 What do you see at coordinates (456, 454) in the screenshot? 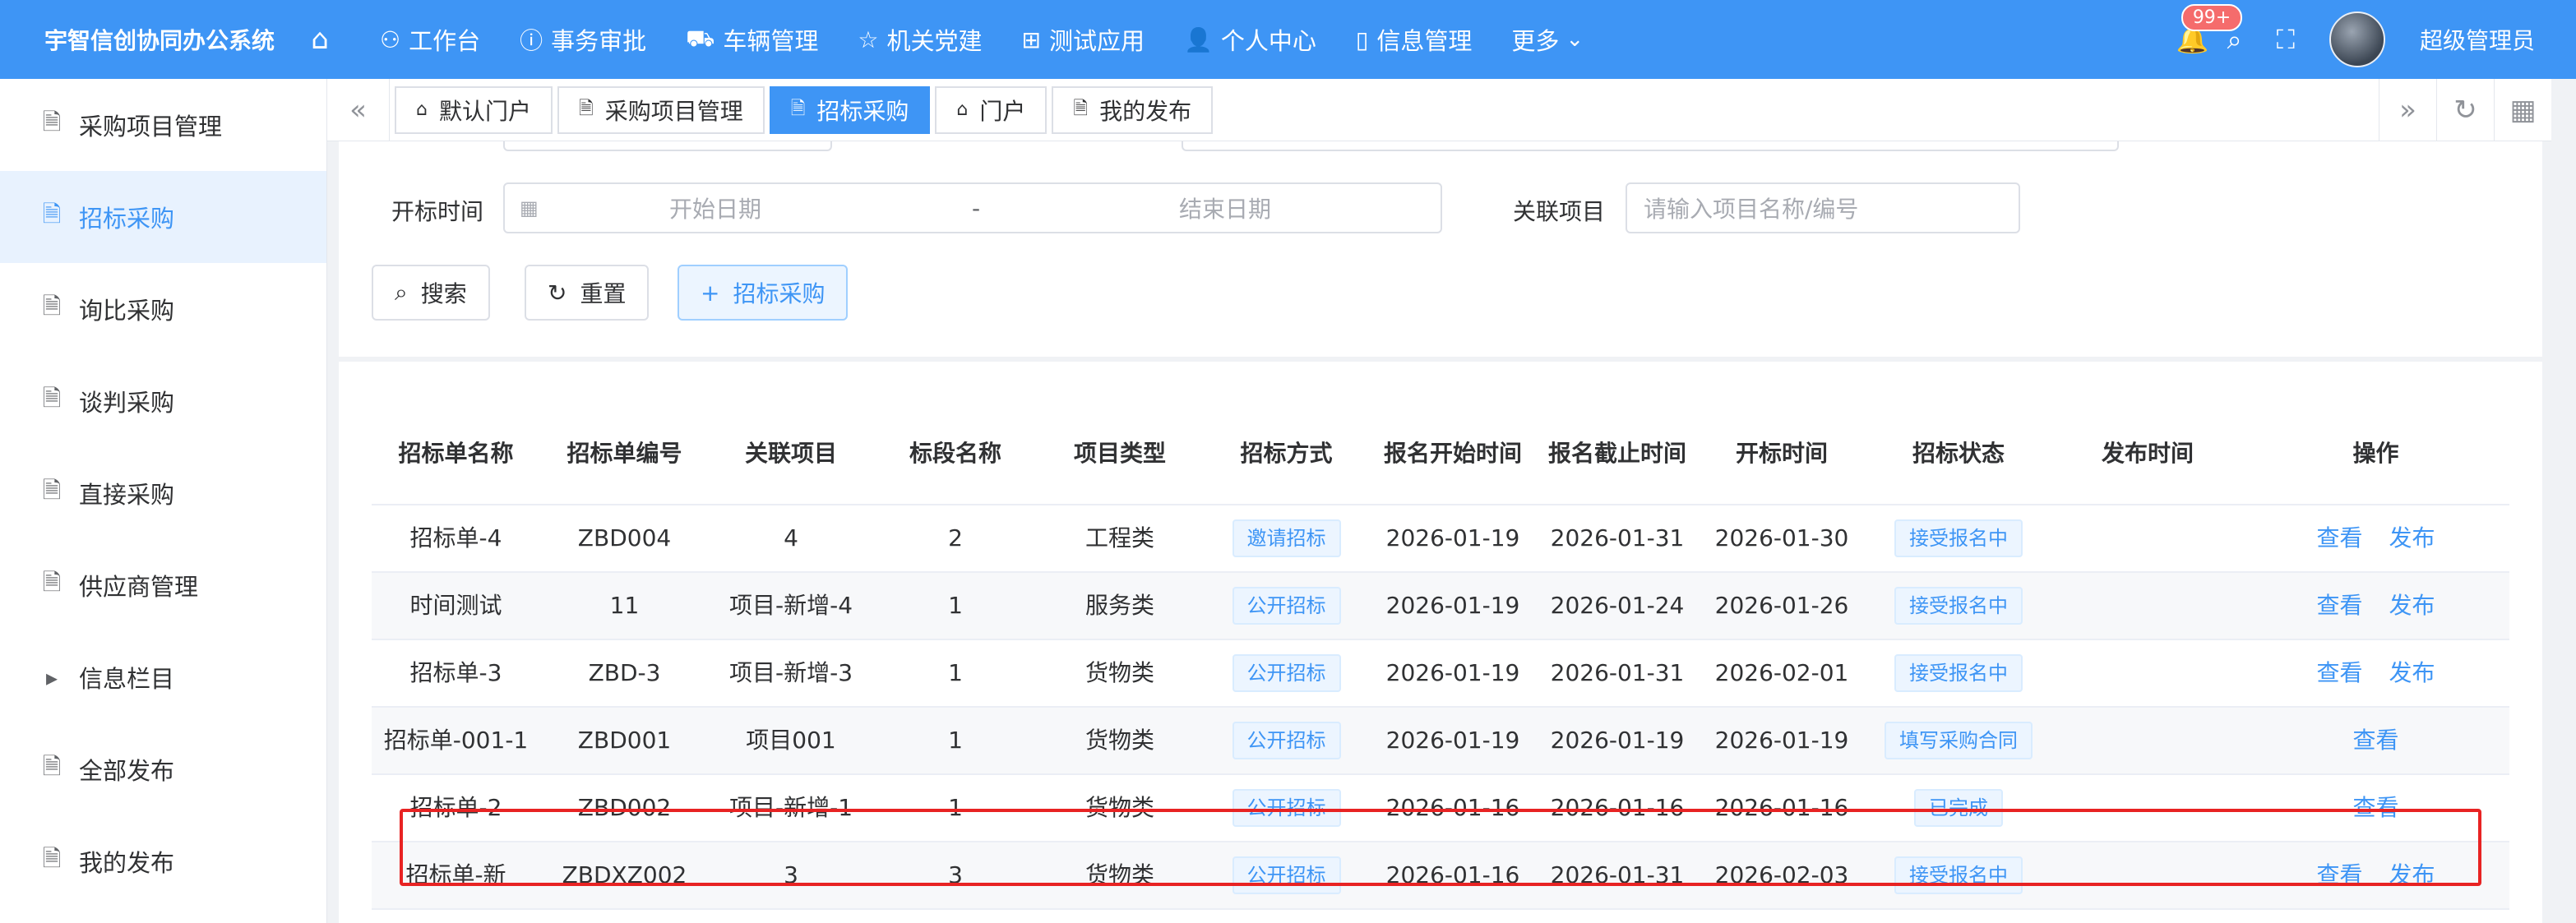
I see `column-header: 招标单名称` at bounding box center [456, 454].